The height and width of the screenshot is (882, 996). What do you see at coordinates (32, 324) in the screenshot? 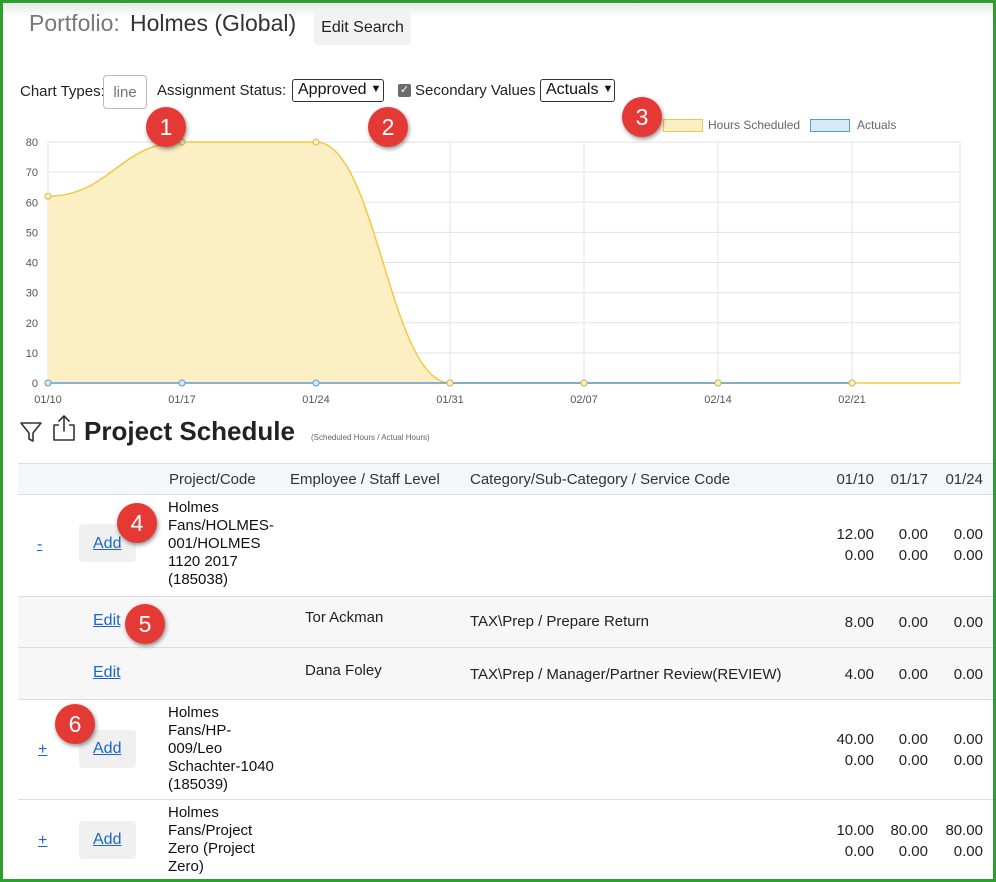
I see `y-tick-label: 20` at bounding box center [32, 324].